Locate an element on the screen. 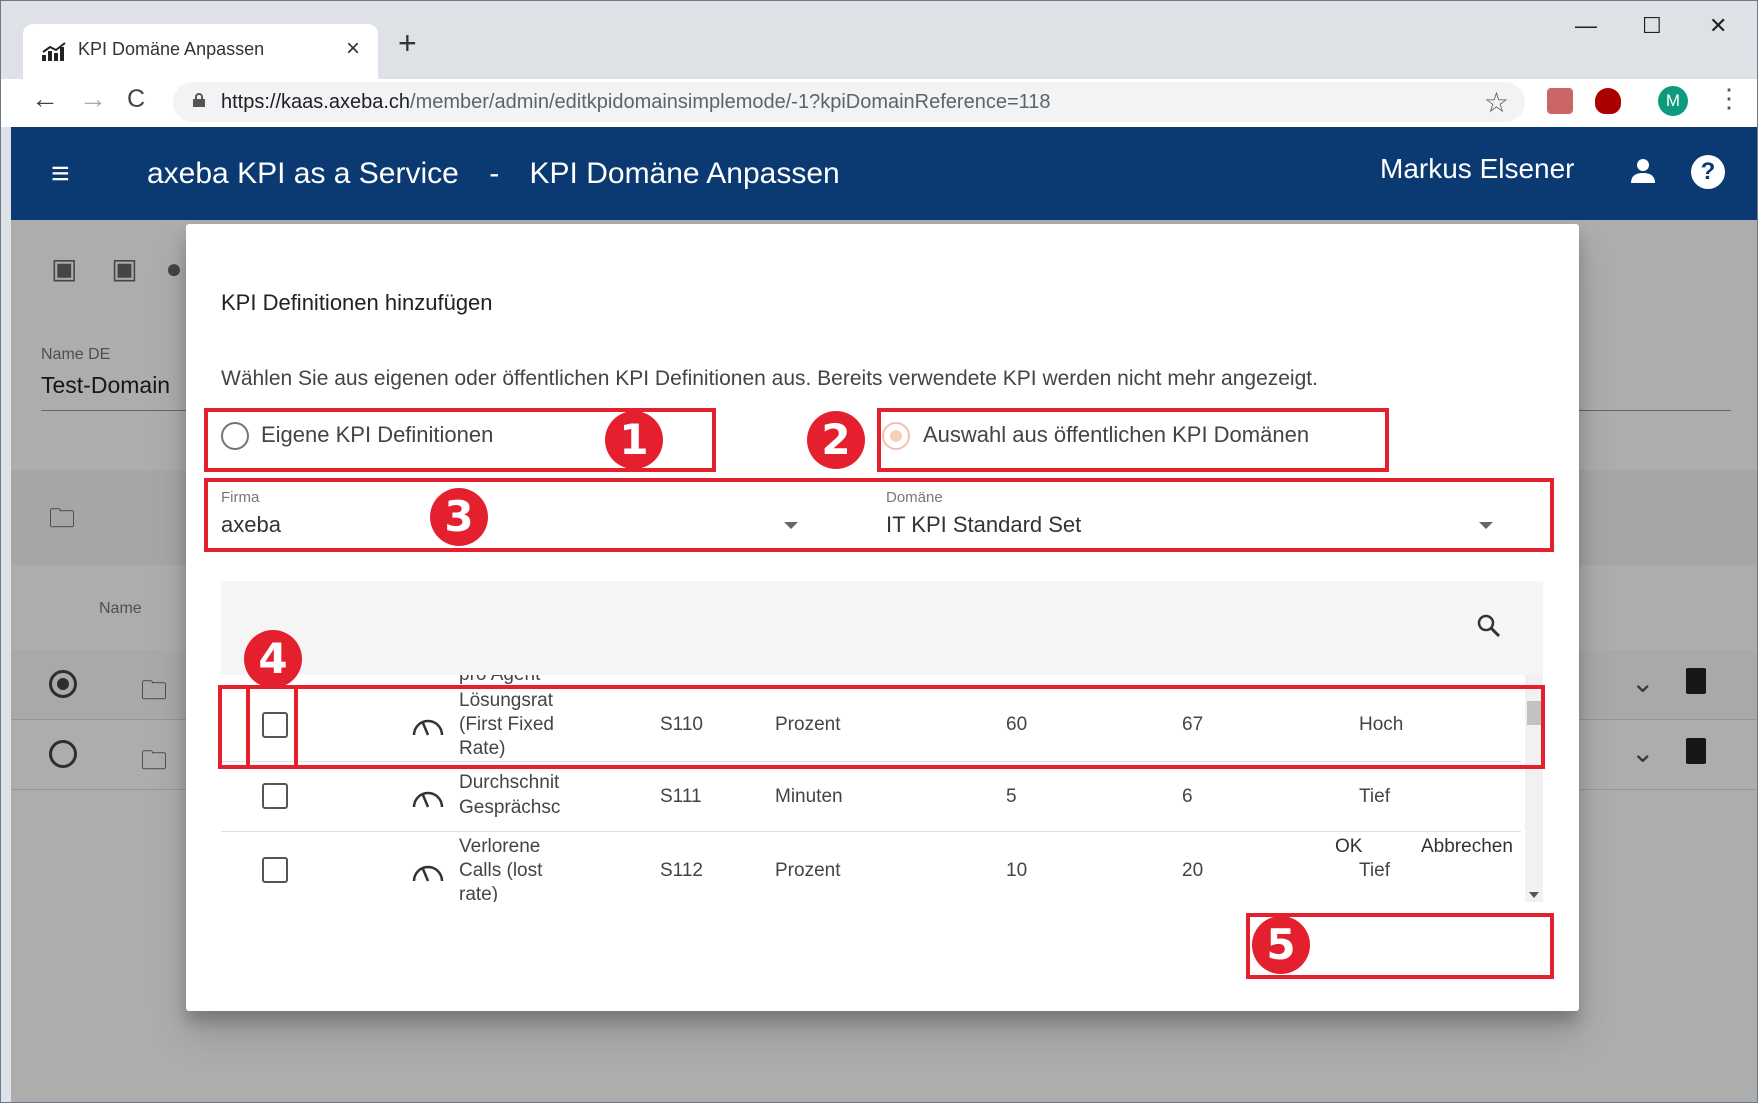 Image resolution: width=1758 pixels, height=1103 pixels. annotation-badge-2: 2 is located at coordinates (836, 440).